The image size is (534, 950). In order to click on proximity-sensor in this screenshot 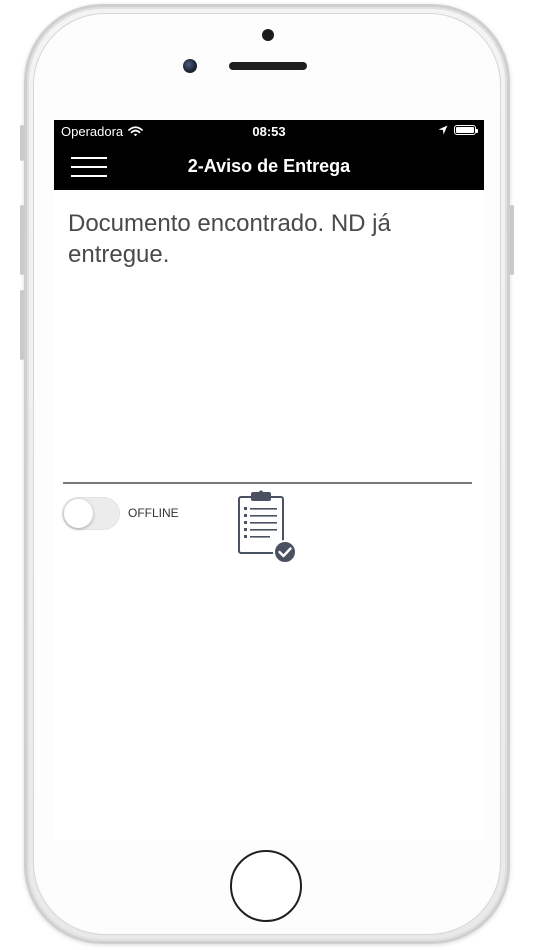, I will do `click(268, 35)`.